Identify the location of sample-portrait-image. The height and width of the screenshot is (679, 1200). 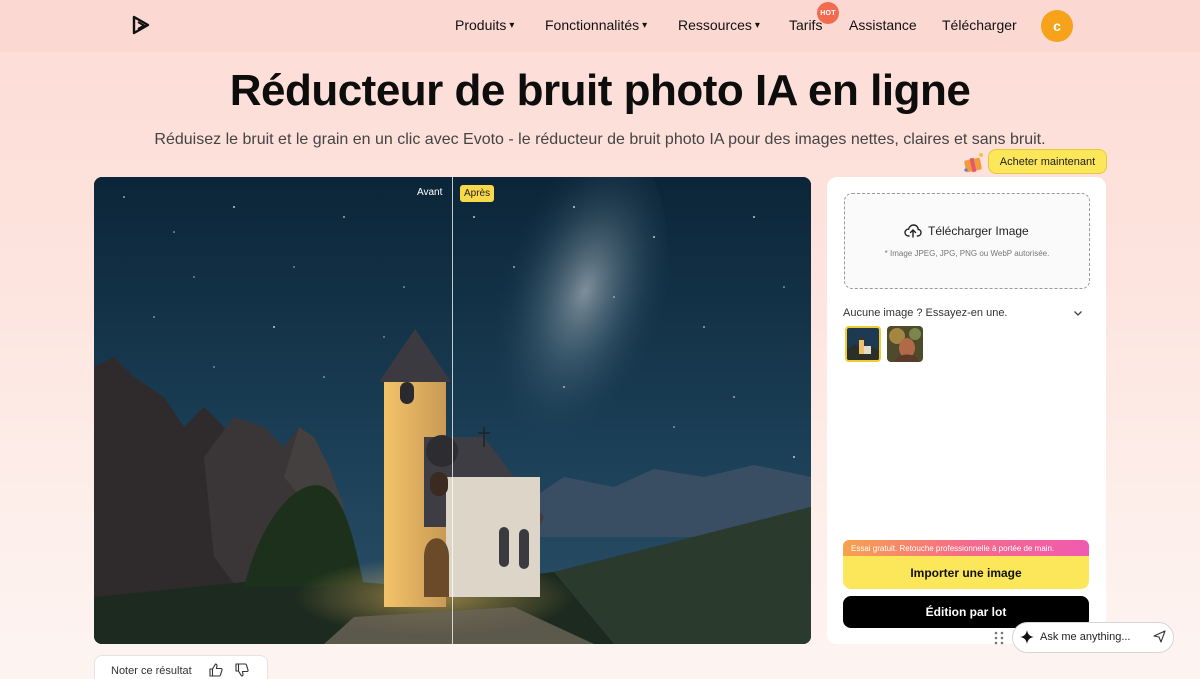
(905, 344).